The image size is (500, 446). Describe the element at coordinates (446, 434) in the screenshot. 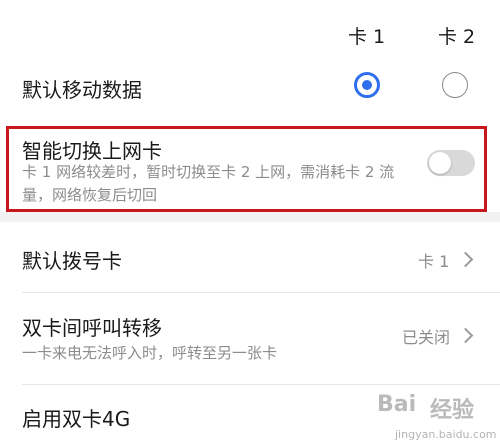

I see `watermark-url: jingyan.baidu.com` at that location.